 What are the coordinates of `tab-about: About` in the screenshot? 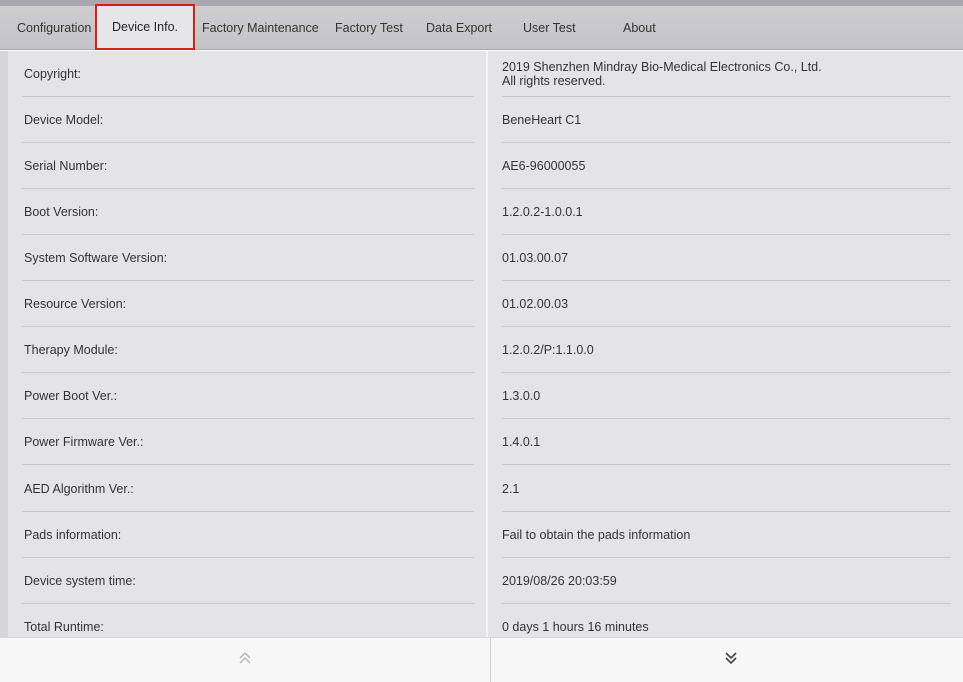 It's located at (639, 28).